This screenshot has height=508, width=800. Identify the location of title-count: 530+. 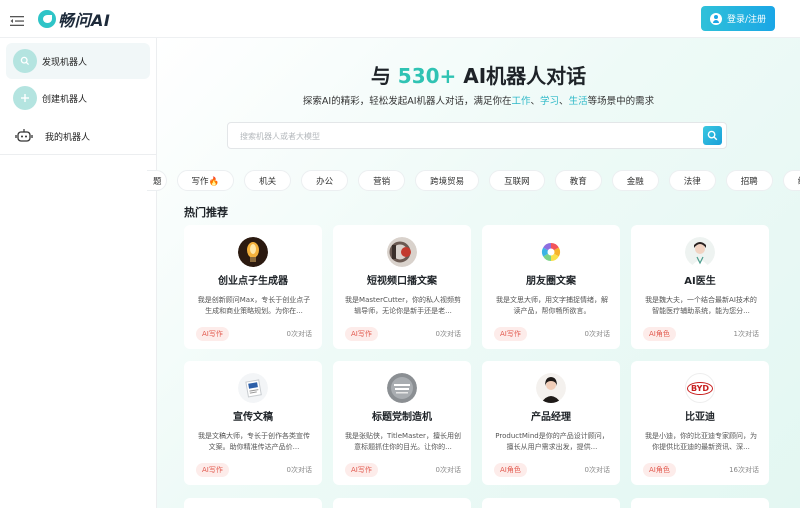
(427, 76).